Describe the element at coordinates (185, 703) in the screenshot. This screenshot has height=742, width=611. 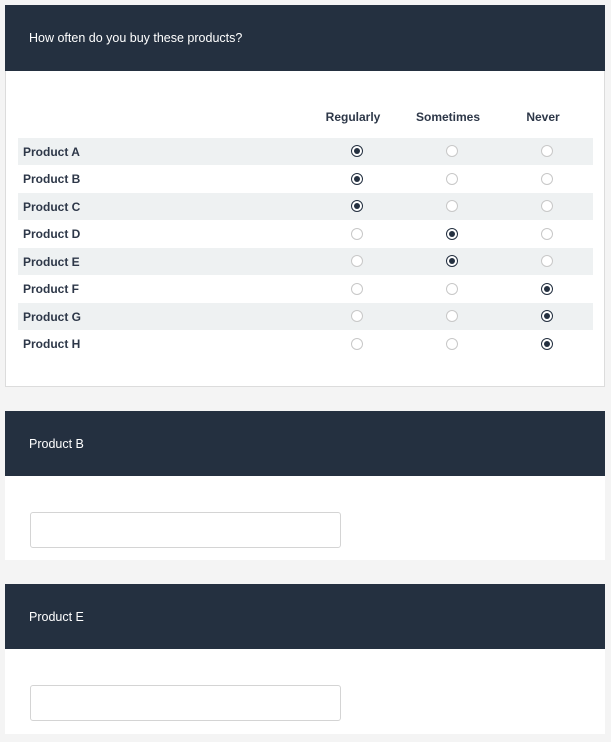
I see `product-e-text-input` at that location.